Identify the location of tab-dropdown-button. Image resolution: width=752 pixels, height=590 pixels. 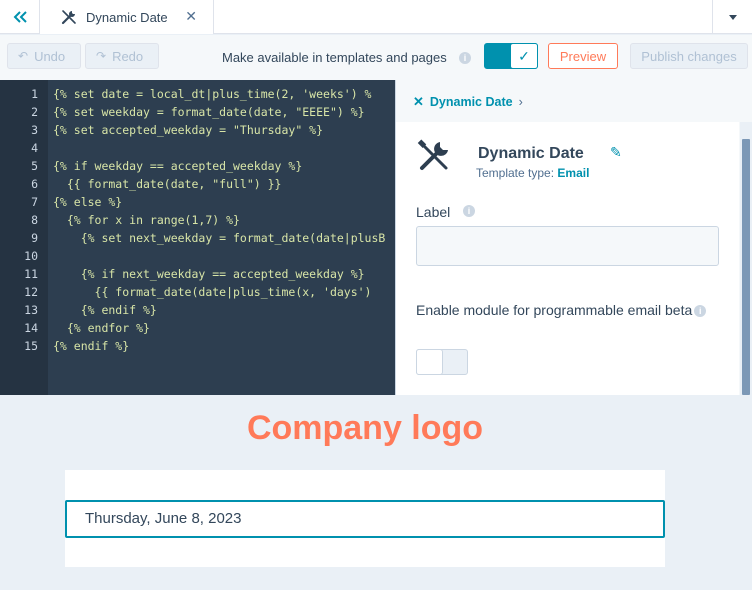
(732, 17).